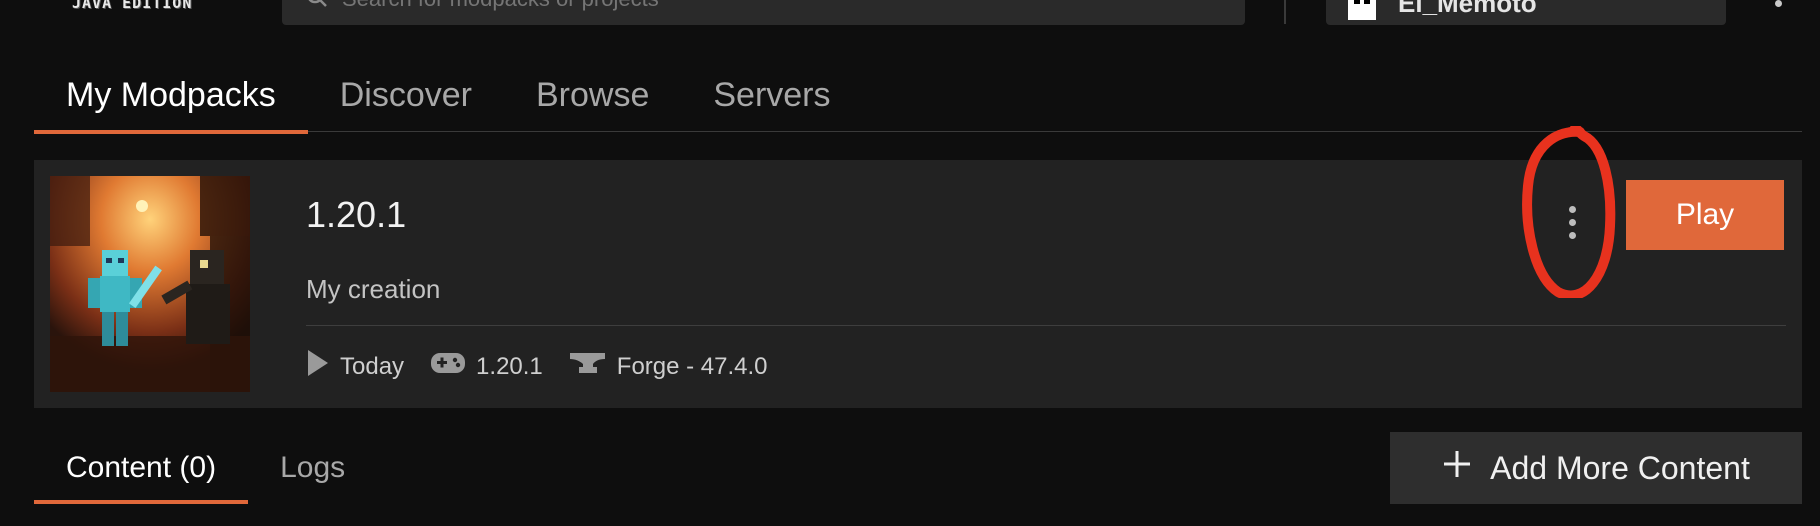 The height and width of the screenshot is (526, 1820). I want to click on main-tabs: My Modpacks Discover Browse Servers, so click(918, 96).